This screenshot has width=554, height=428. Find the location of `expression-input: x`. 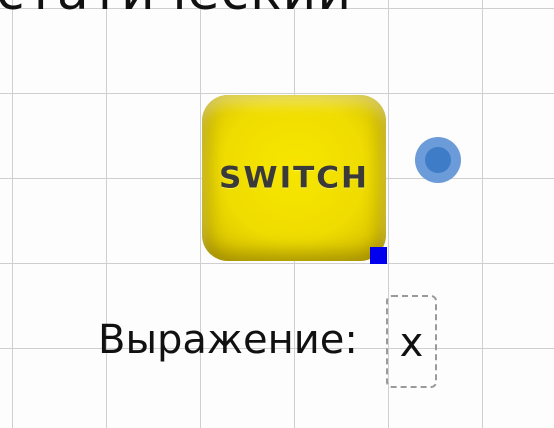

expression-input: x is located at coordinates (411, 341).